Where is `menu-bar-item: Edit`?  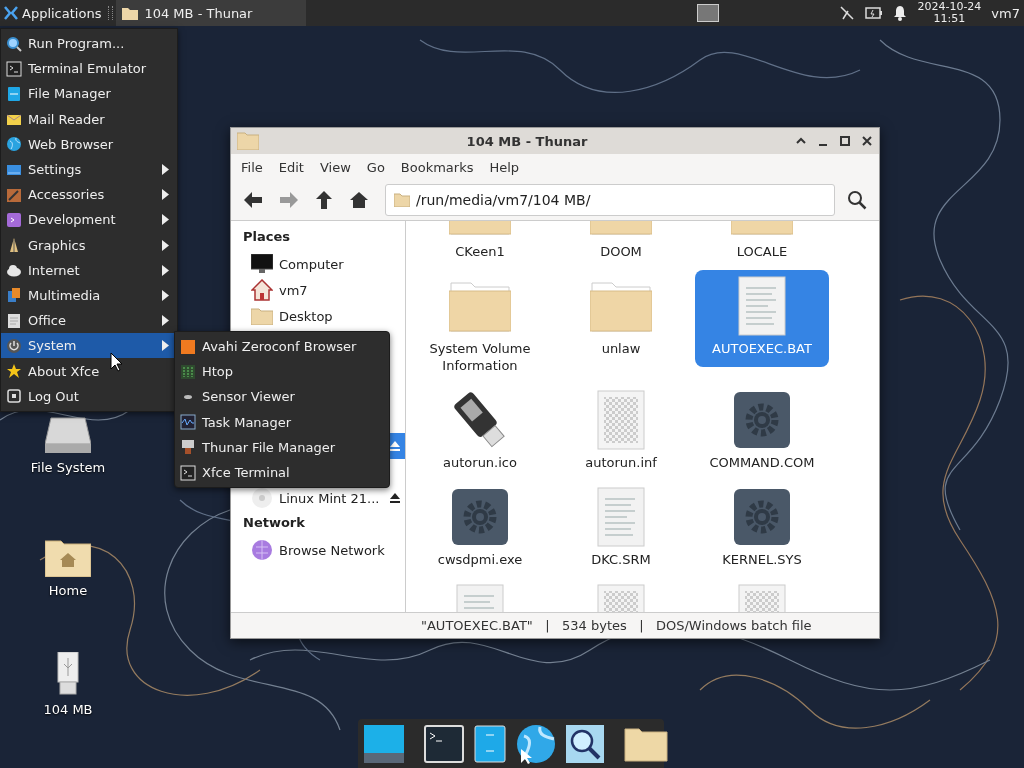 menu-bar-item: Edit is located at coordinates (291, 167).